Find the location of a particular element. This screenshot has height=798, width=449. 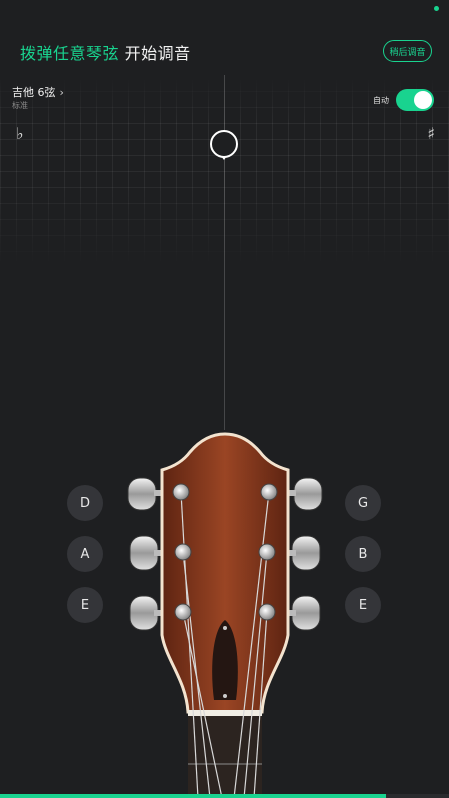

title-rest: 开始调音 is located at coordinates (157, 53).